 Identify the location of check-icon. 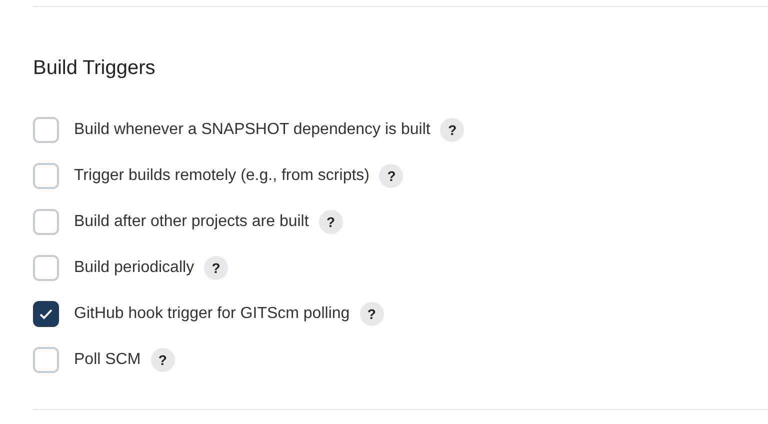
(46, 314).